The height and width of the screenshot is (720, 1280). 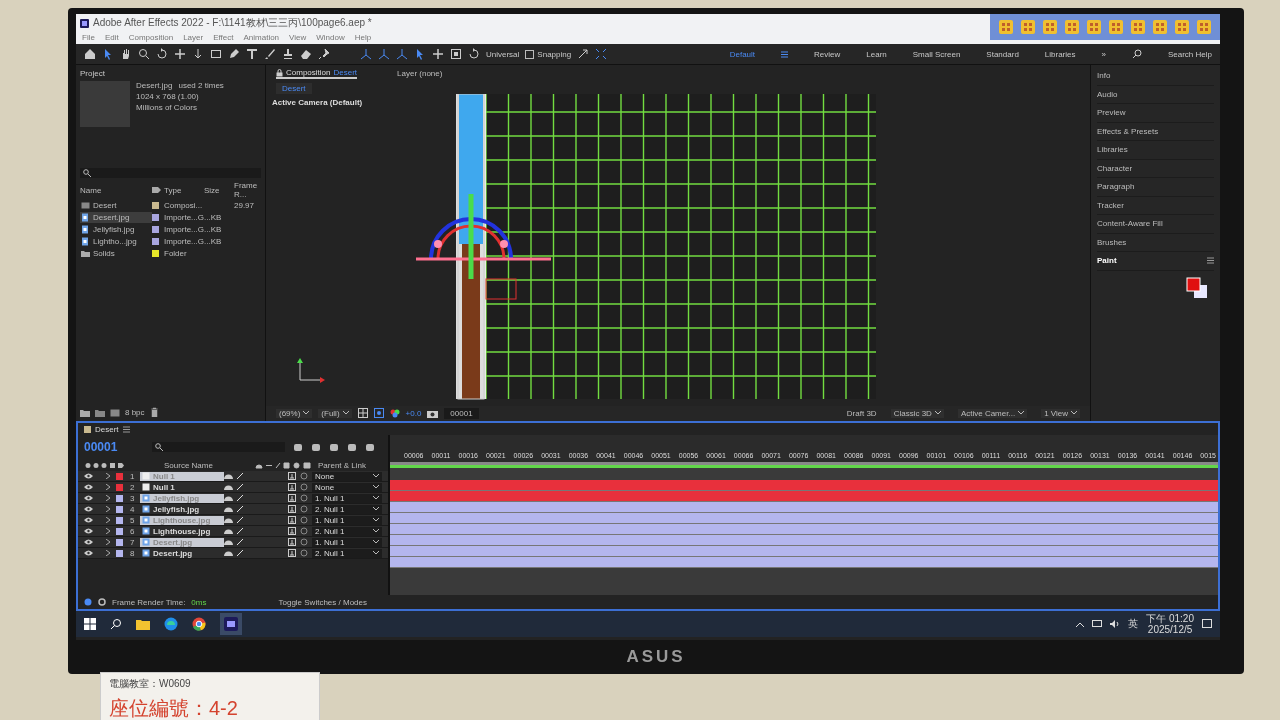 What do you see at coordinates (306, 54) in the screenshot?
I see `eraser-icon` at bounding box center [306, 54].